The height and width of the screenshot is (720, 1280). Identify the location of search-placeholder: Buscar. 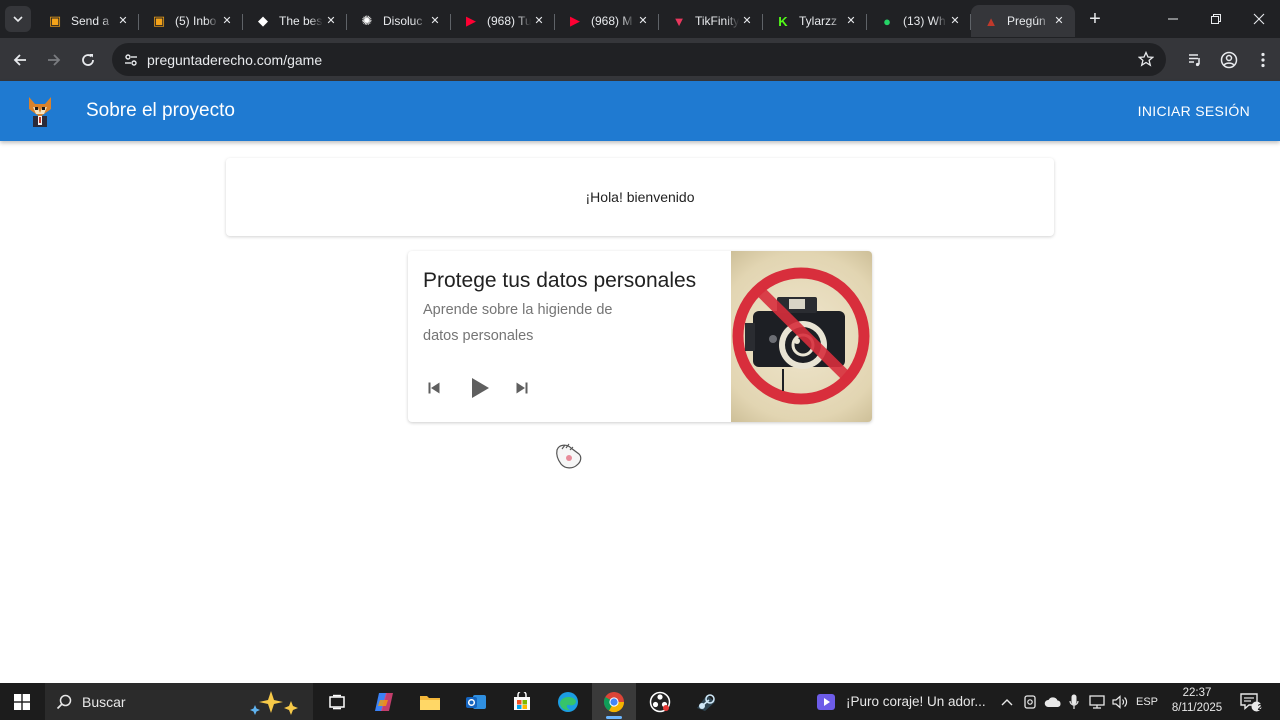
(104, 702).